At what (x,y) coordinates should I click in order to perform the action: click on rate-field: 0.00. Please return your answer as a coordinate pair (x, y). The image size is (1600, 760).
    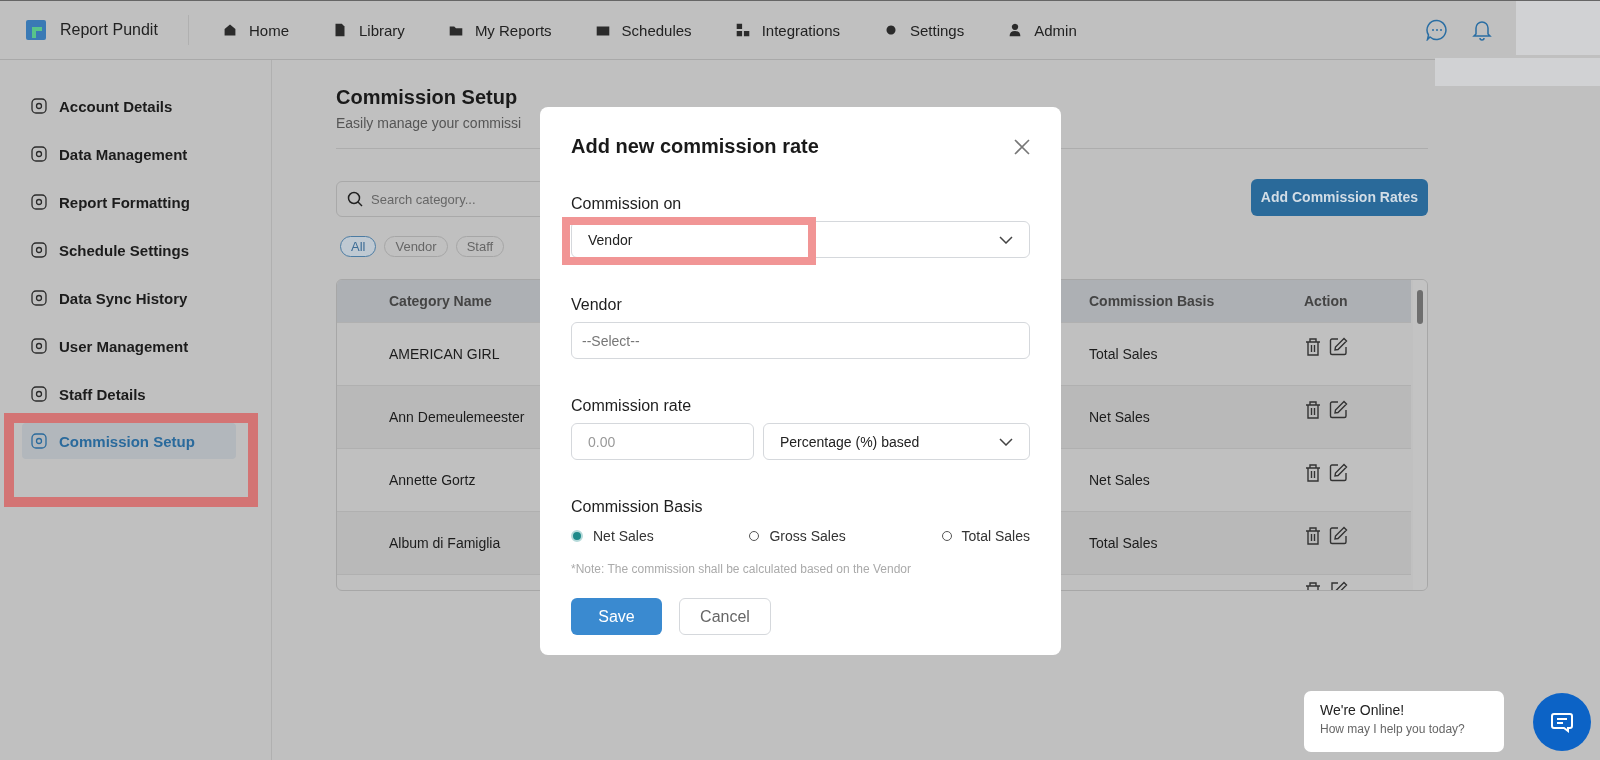
    Looking at the image, I should click on (662, 441).